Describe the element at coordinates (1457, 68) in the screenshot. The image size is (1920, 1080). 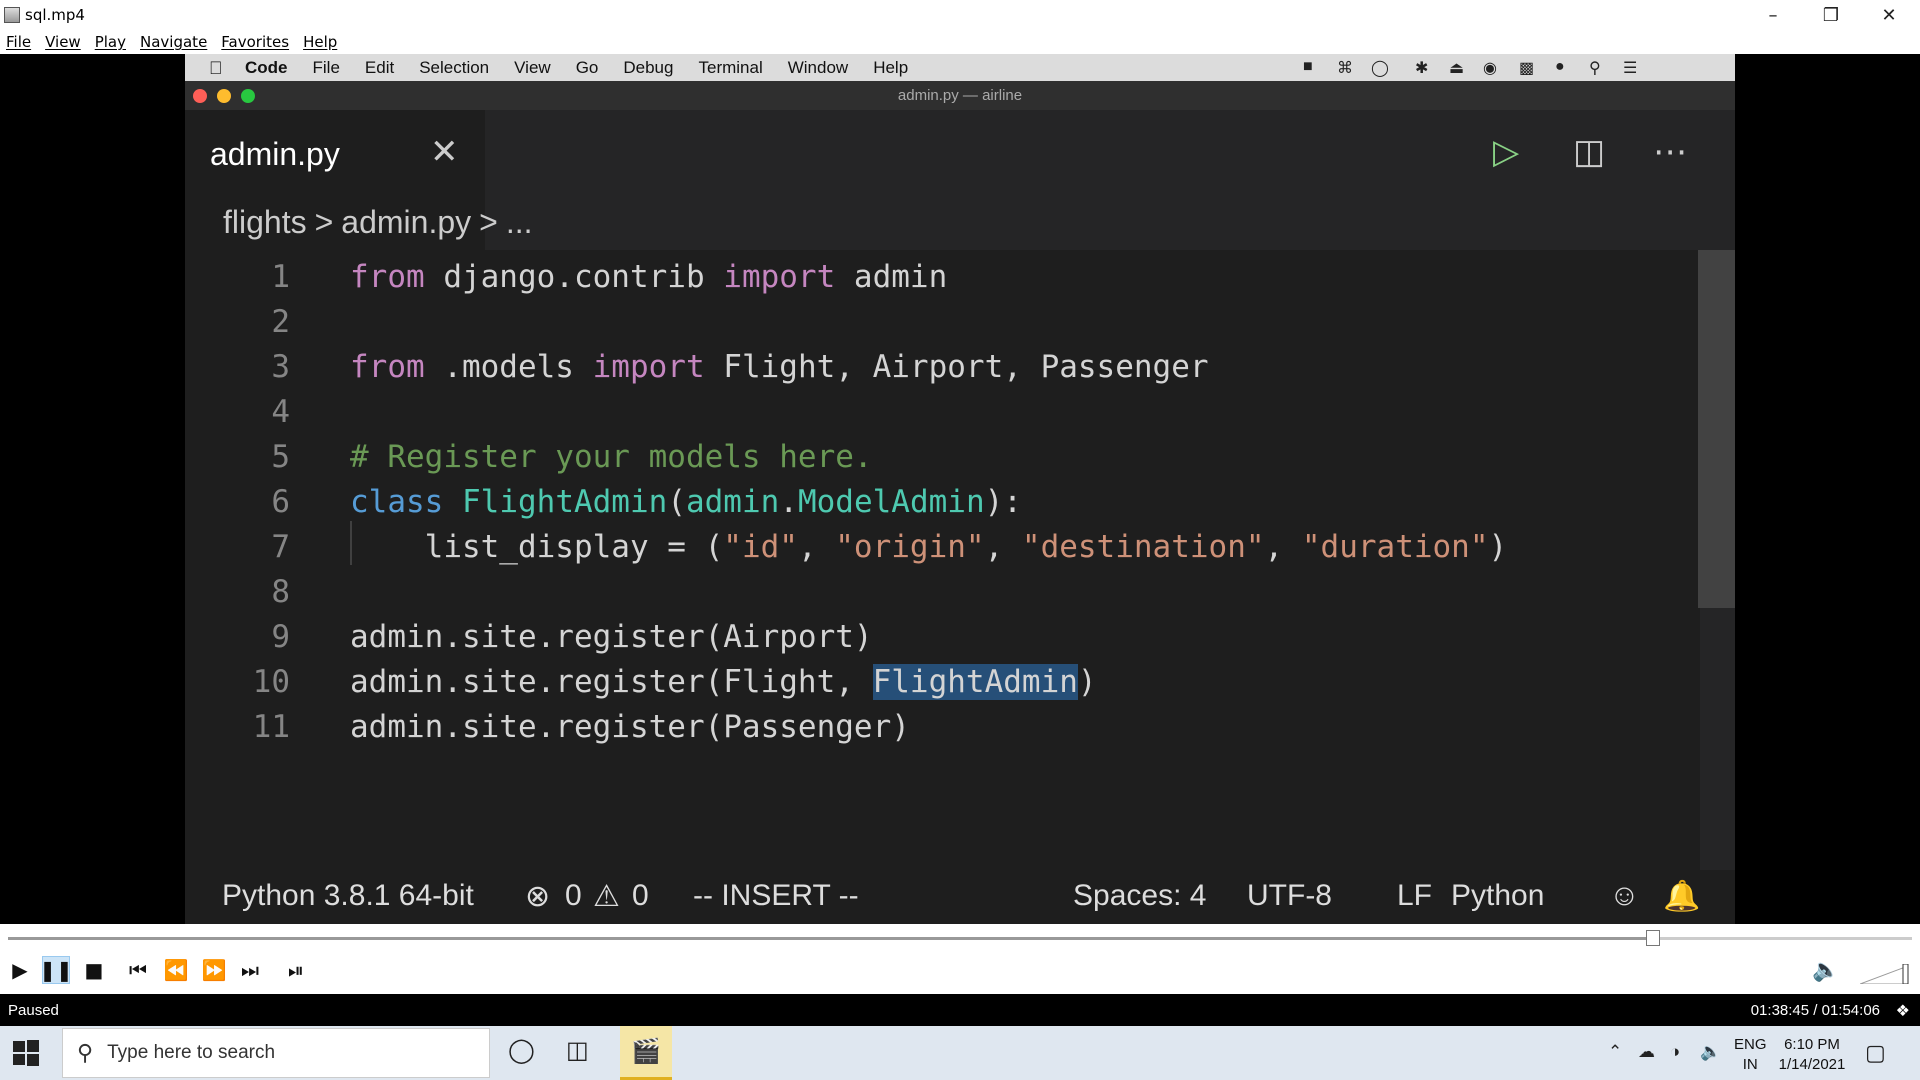
I see `eject-icon: ⏏` at that location.